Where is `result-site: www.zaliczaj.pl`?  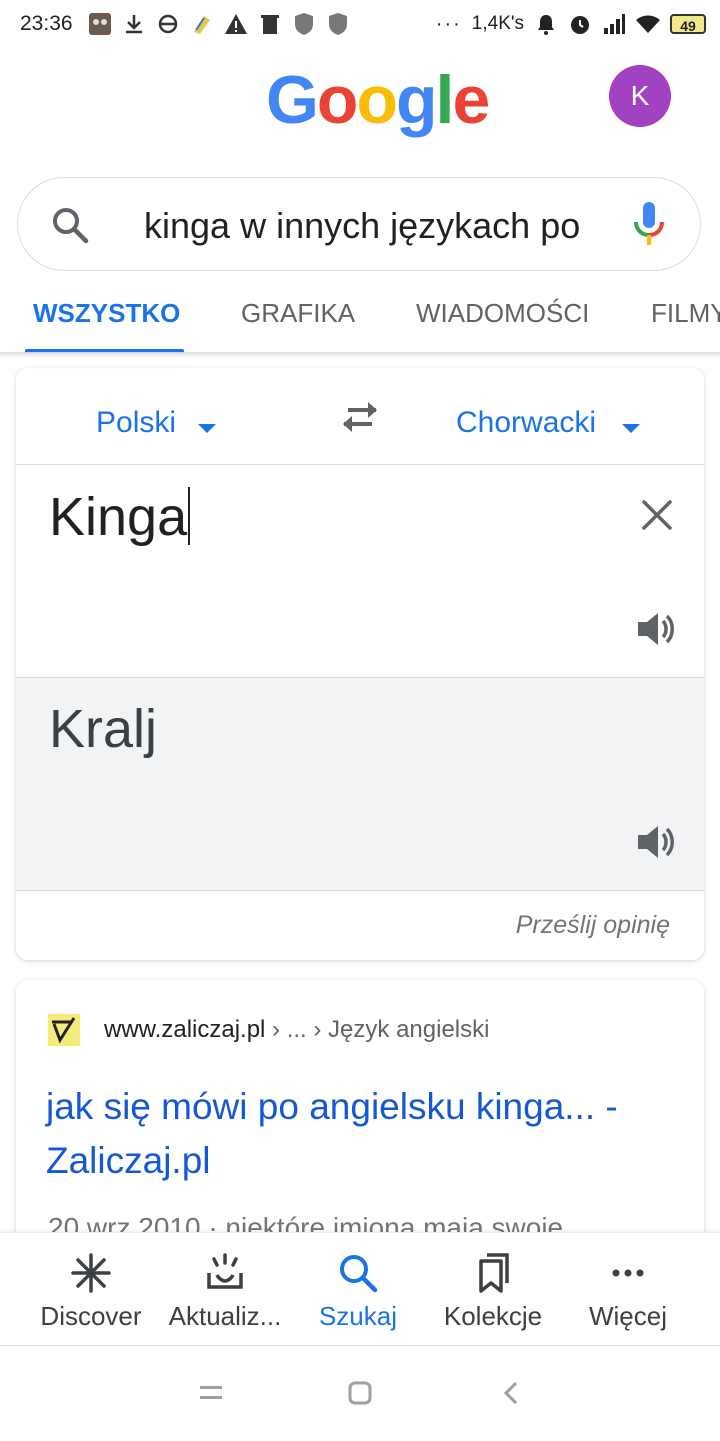 result-site: www.zaliczaj.pl is located at coordinates (185, 1029).